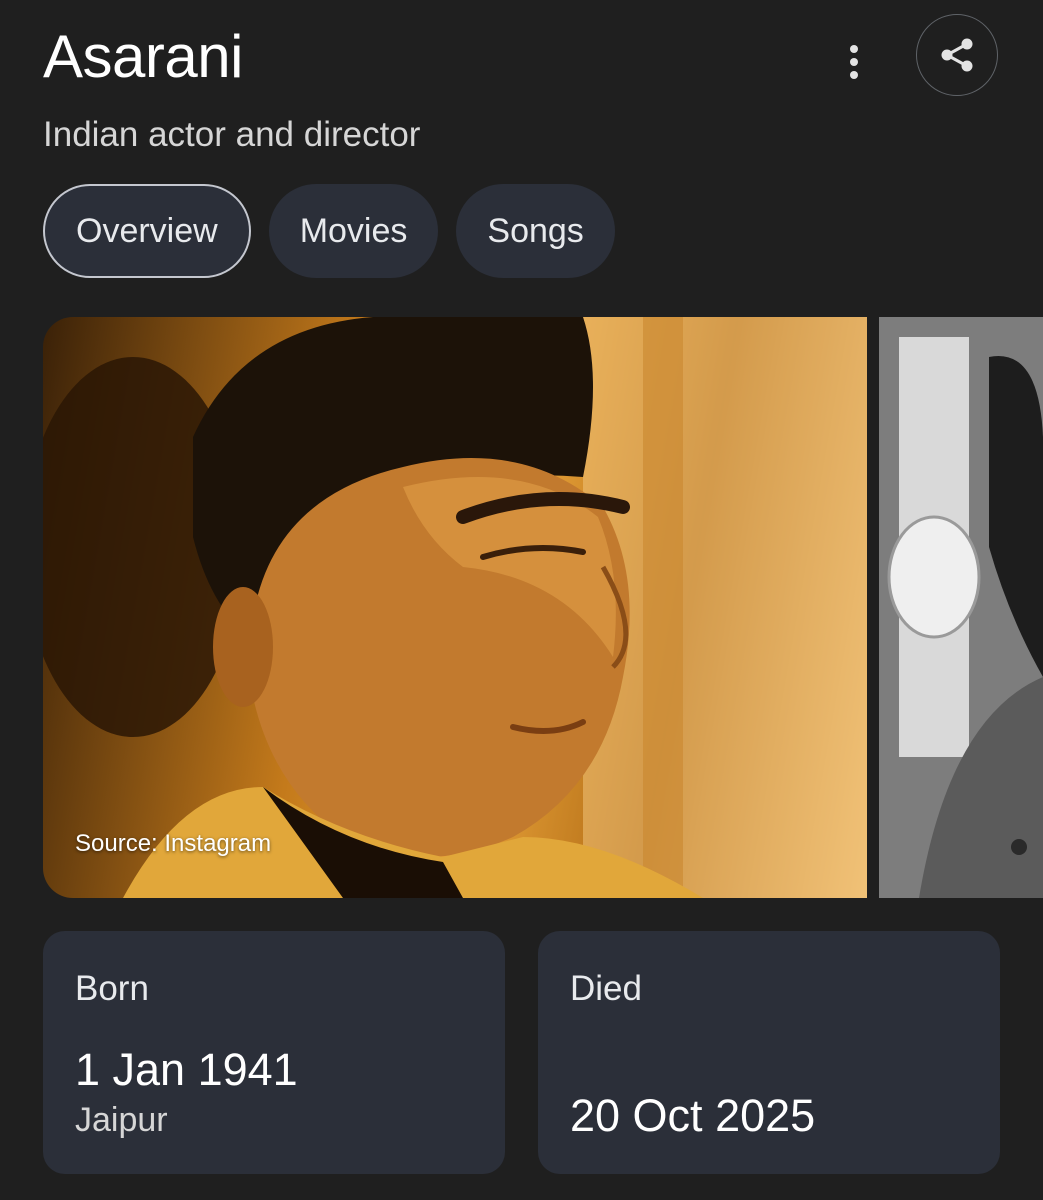 The image size is (1043, 1200). What do you see at coordinates (693, 1115) in the screenshot?
I see `died-date: 20 Oct 2025` at bounding box center [693, 1115].